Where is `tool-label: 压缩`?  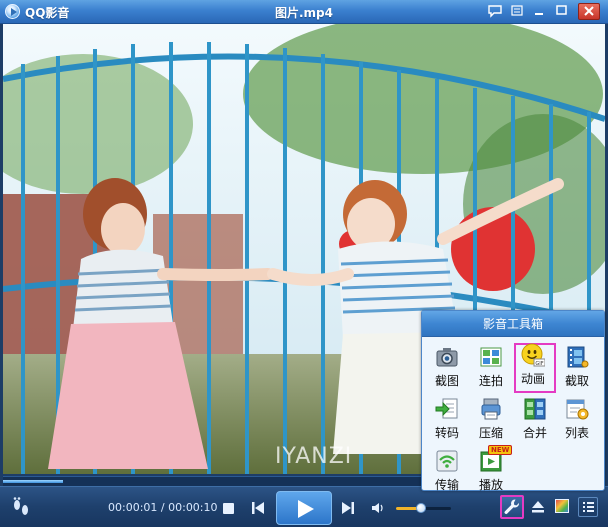
tool-label: 压缩 is located at coordinates (490, 433).